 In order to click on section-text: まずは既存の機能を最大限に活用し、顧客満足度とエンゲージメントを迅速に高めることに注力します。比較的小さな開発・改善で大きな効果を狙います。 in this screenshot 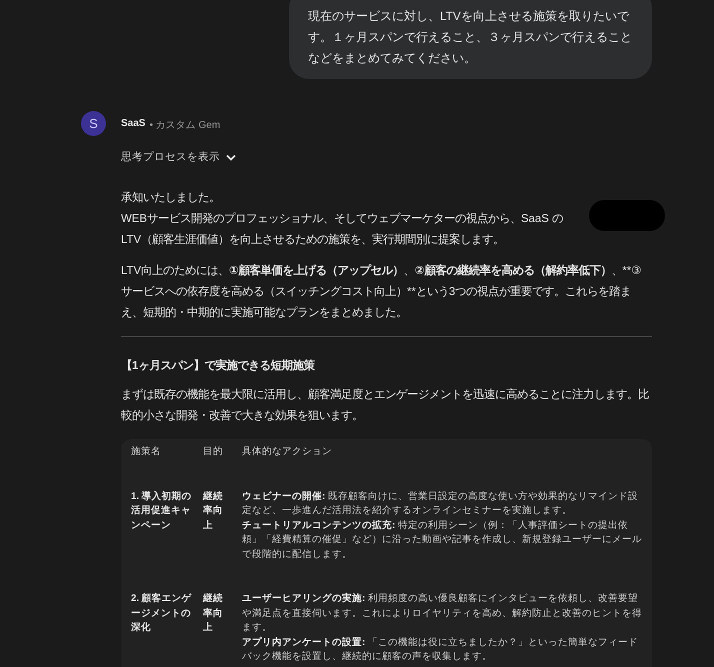, I will do `click(385, 405)`.